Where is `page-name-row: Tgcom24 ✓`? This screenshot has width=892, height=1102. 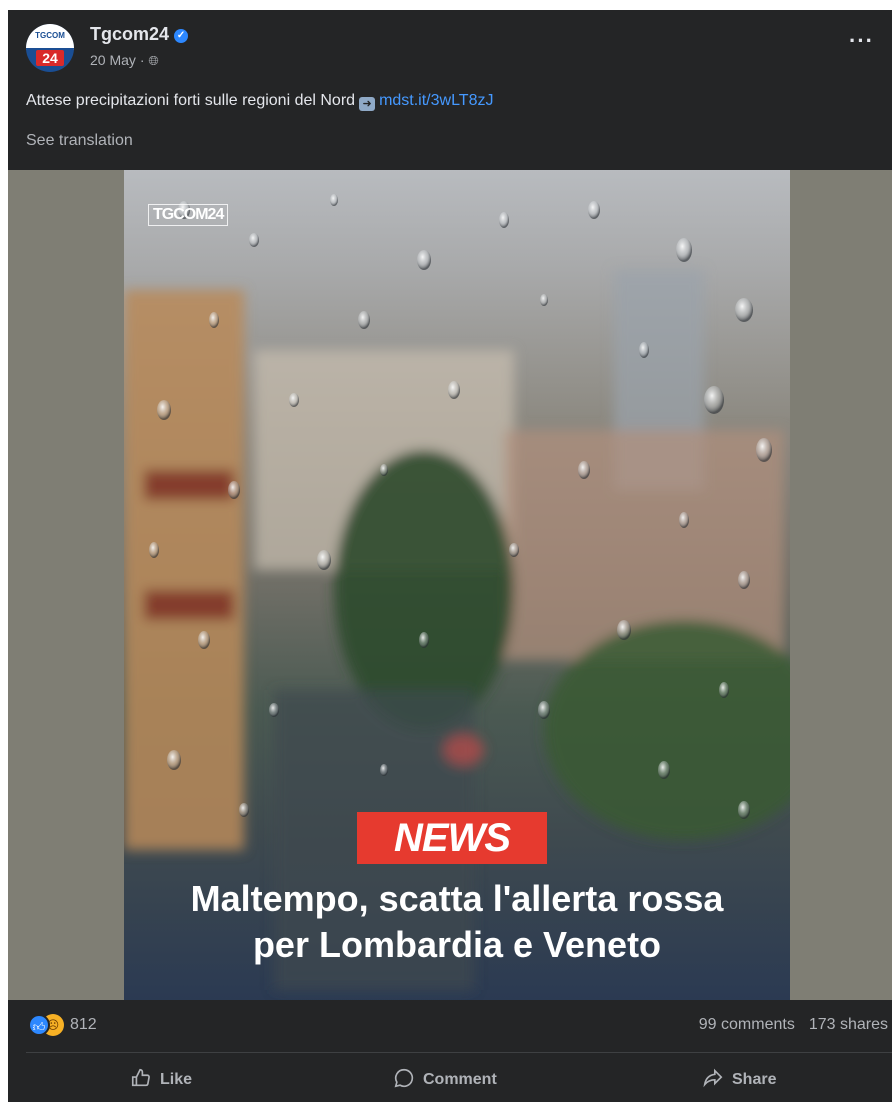 page-name-row: Tgcom24 ✓ is located at coordinates (139, 34).